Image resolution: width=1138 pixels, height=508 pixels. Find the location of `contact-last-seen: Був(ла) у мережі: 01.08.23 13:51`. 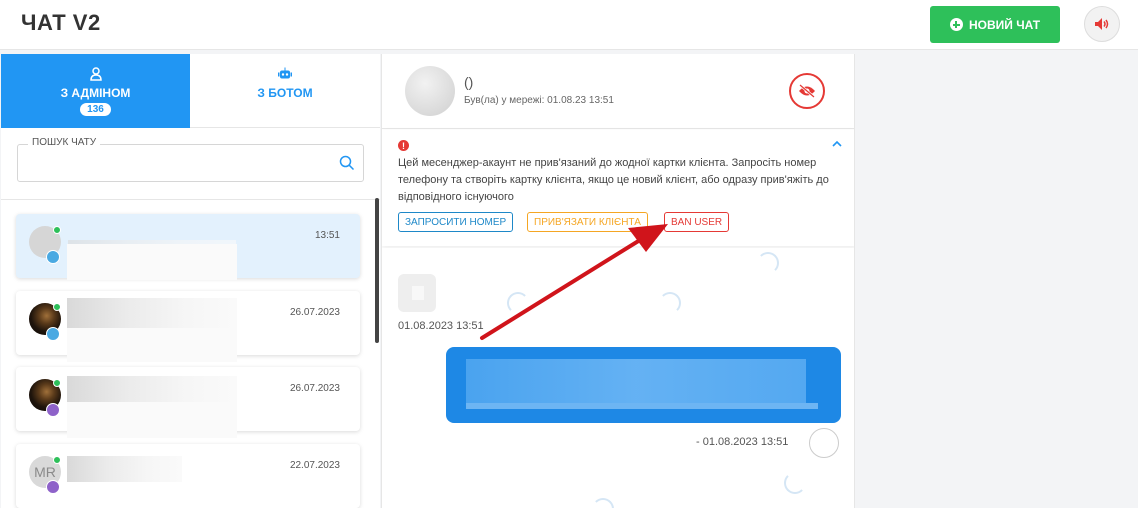

contact-last-seen: Був(ла) у мережі: 01.08.23 13:51 is located at coordinates (539, 100).